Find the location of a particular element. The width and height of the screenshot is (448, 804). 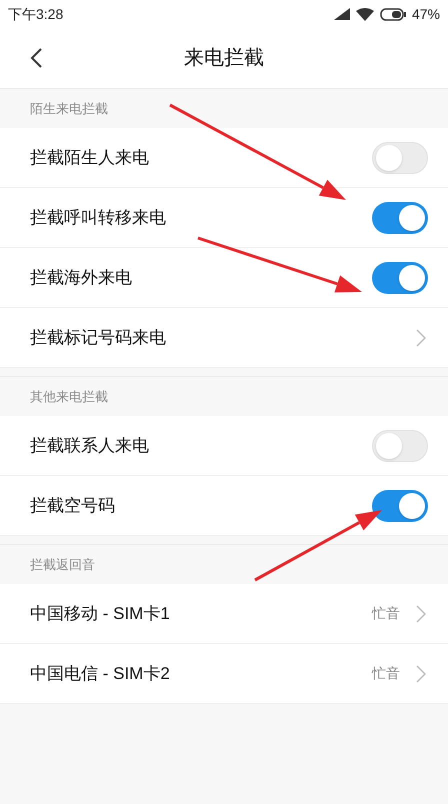

section-header: 陌生来电拦截 is located at coordinates (69, 109).